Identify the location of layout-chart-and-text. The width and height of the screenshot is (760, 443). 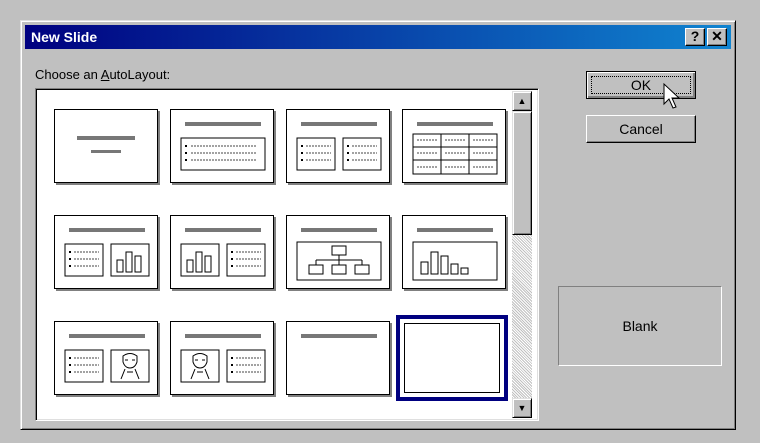
(222, 252).